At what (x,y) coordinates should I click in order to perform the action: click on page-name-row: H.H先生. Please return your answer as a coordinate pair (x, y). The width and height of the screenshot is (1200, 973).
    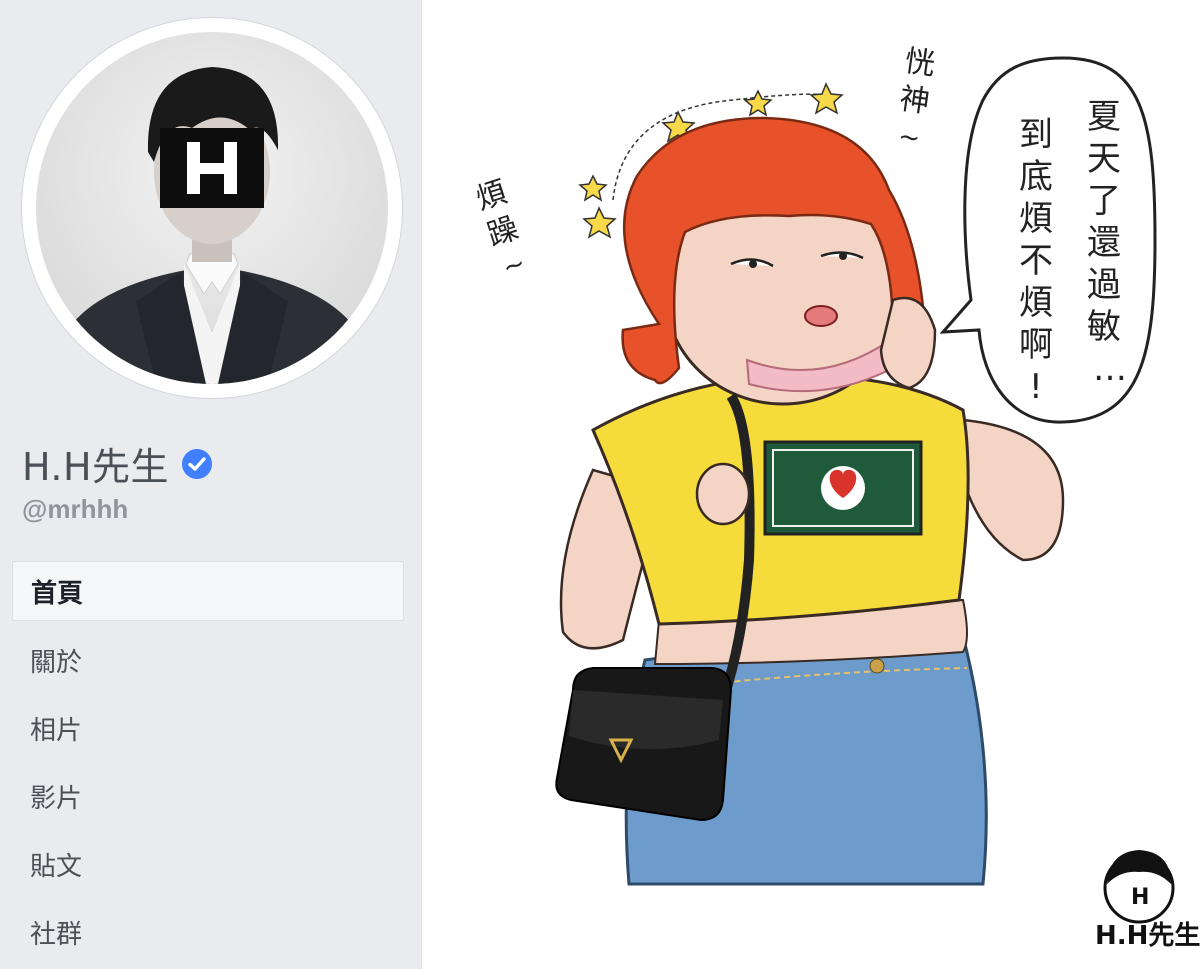
    Looking at the image, I should click on (117, 463).